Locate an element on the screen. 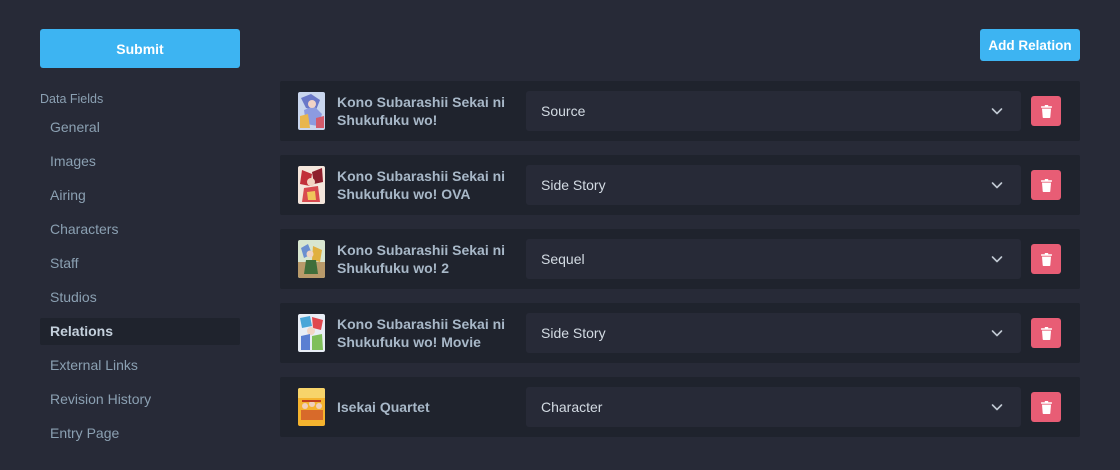 The image size is (1120, 470). relation-type-select: Character is located at coordinates (773, 407).